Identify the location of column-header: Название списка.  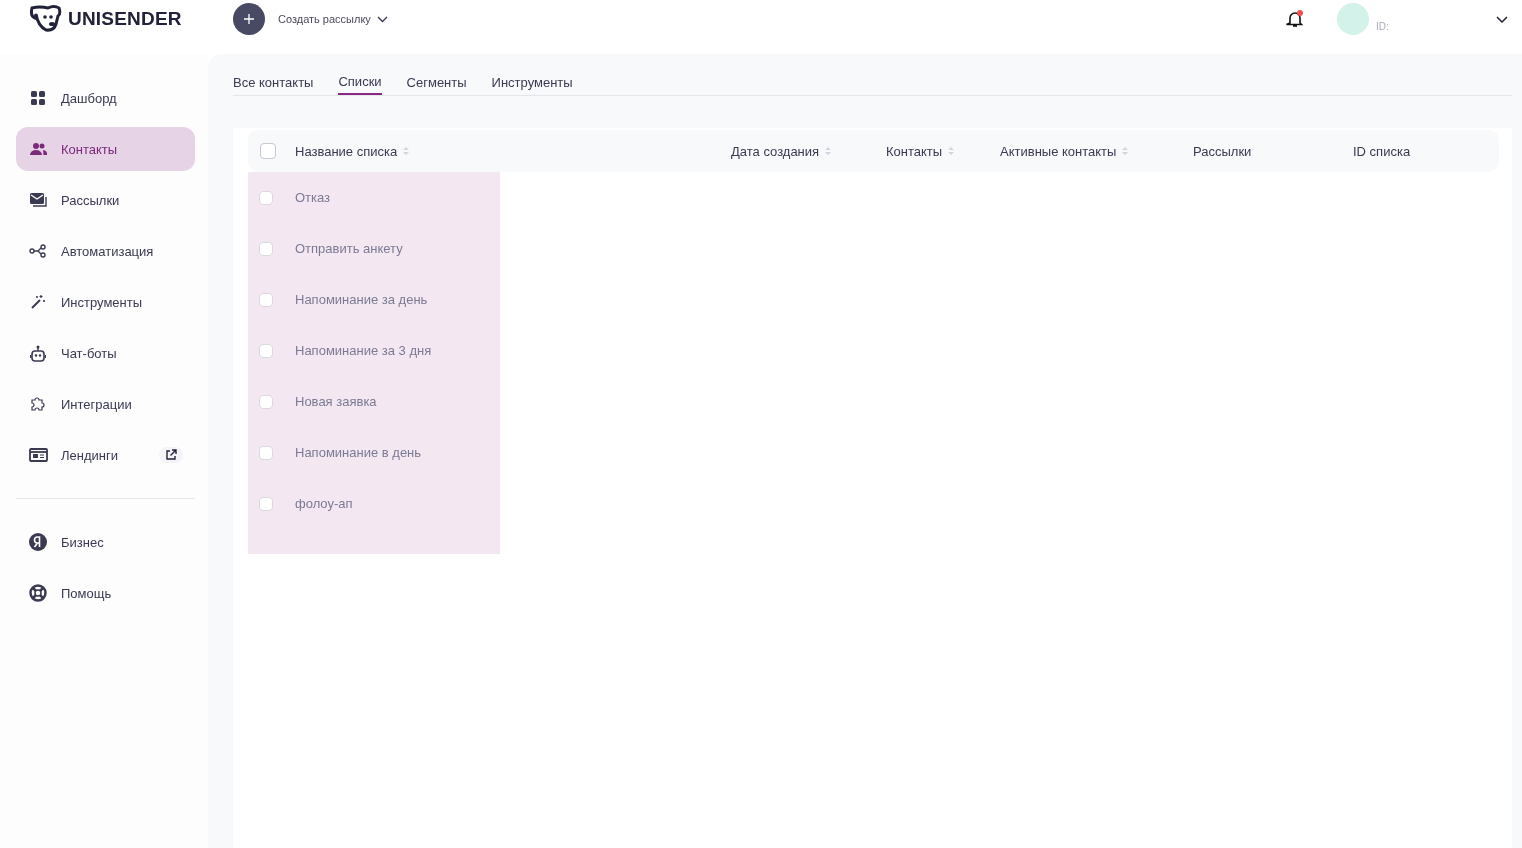
(346, 151).